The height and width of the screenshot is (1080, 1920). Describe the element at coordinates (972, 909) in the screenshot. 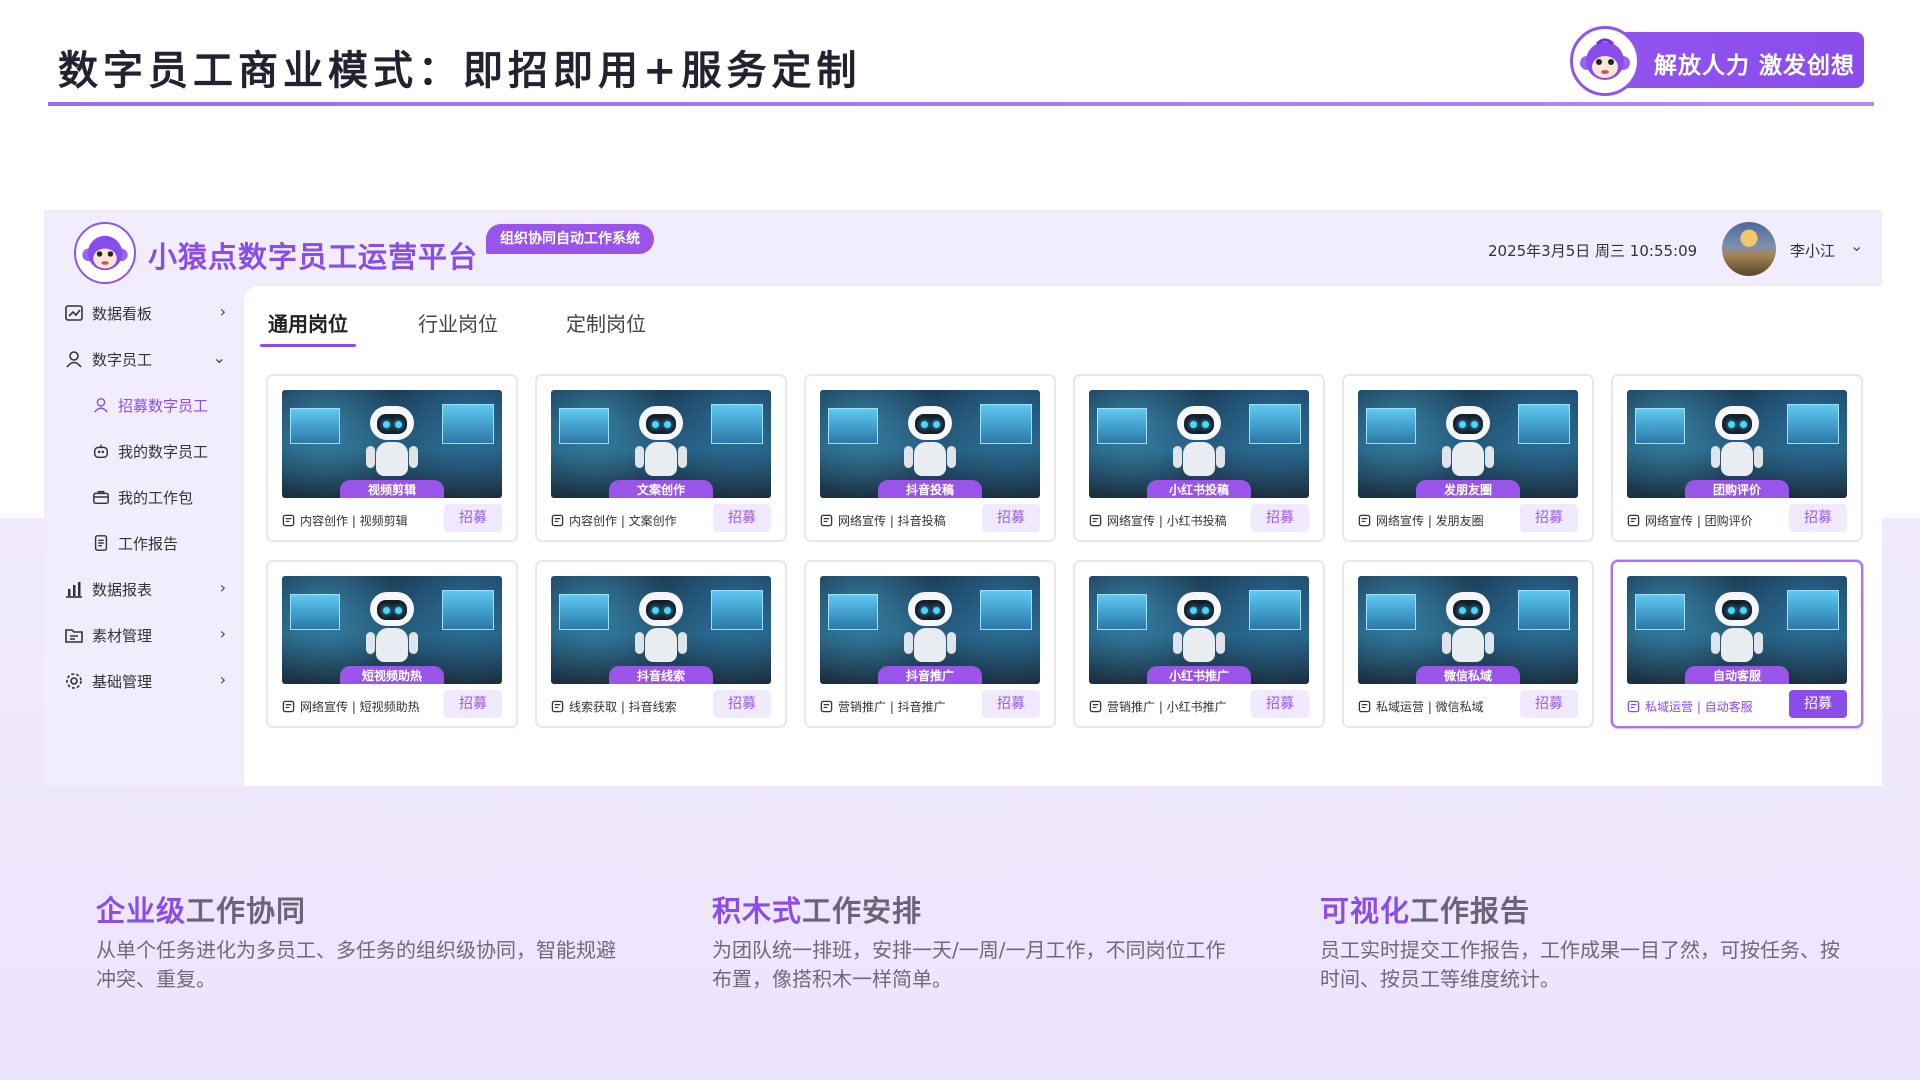

I see `feature-title: 积木式工作安排` at that location.